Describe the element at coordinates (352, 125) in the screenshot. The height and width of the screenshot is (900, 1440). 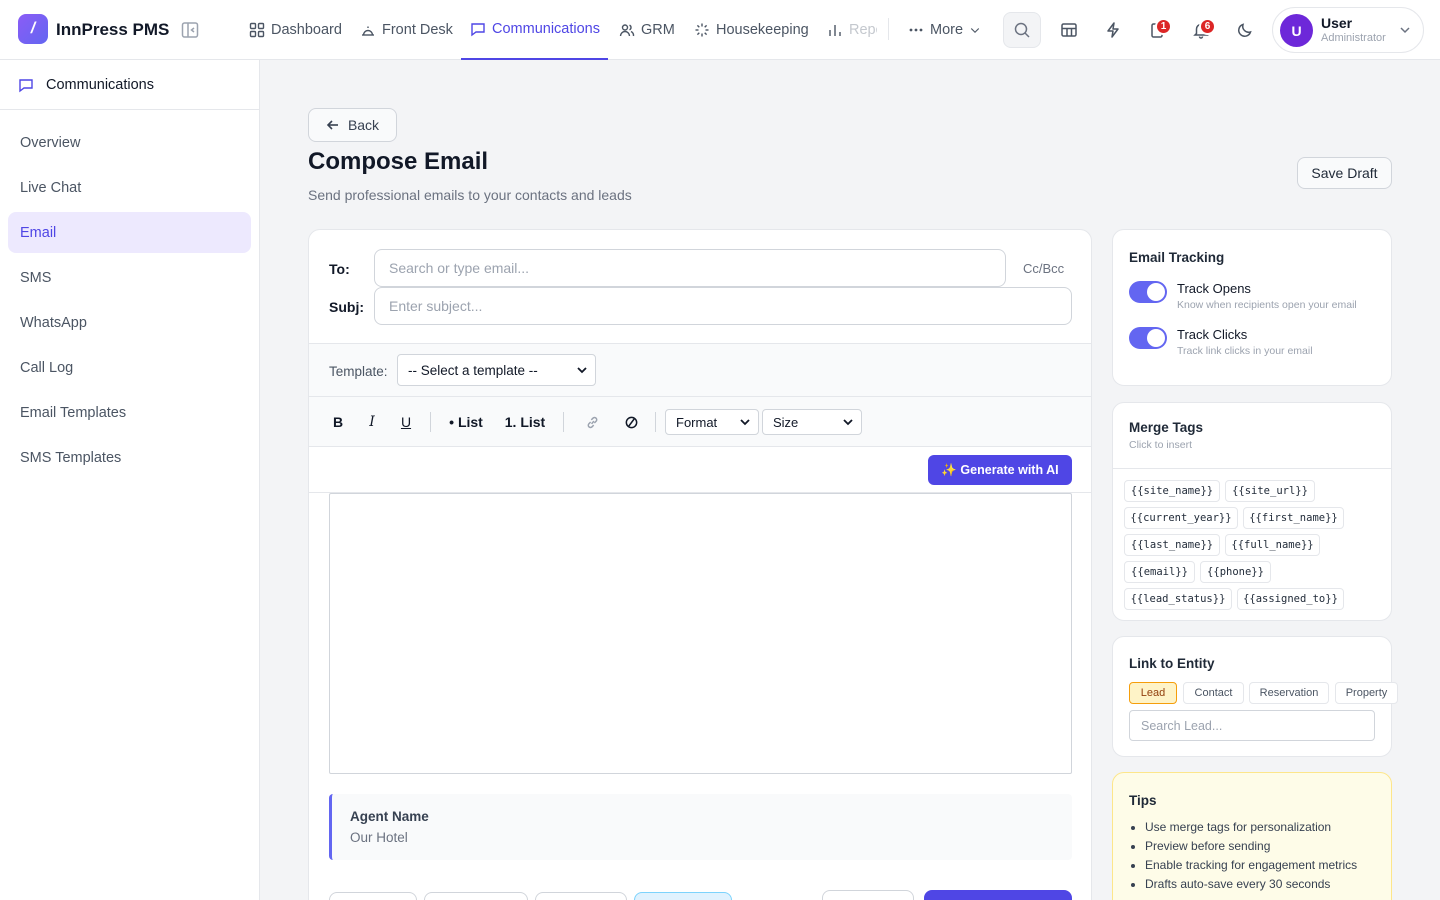
I see `back-button: Back` at that location.